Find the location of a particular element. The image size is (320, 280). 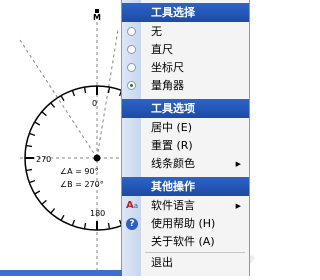

menu-item-language: Aa 软件语言 ▶ is located at coordinates (185, 206).